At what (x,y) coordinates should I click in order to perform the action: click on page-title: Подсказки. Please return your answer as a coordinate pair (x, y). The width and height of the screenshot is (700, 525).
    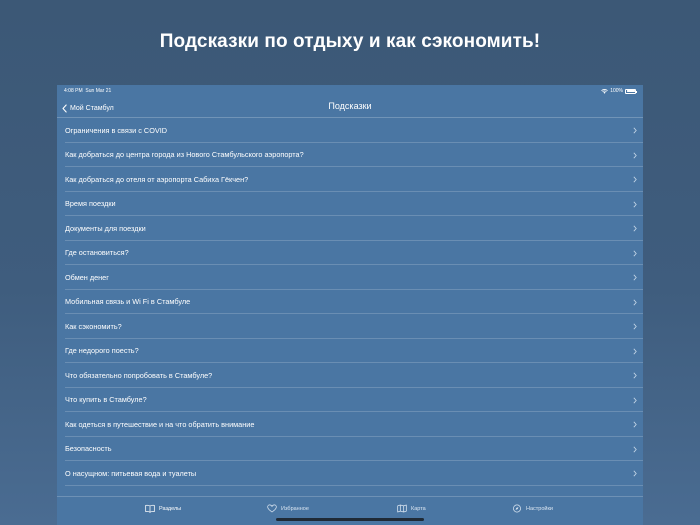
    Looking at the image, I should click on (350, 106).